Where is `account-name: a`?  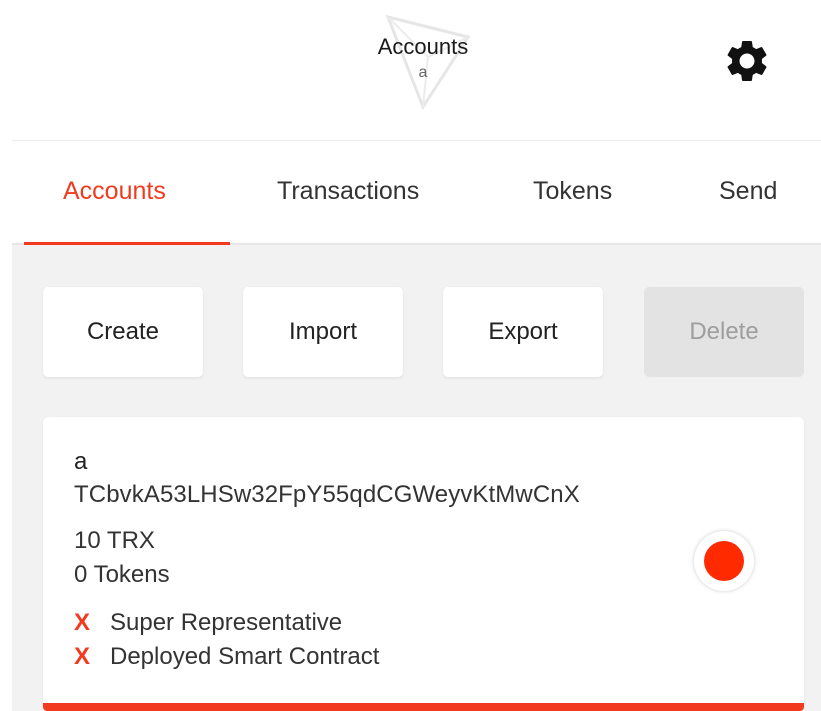
account-name: a is located at coordinates (81, 461).